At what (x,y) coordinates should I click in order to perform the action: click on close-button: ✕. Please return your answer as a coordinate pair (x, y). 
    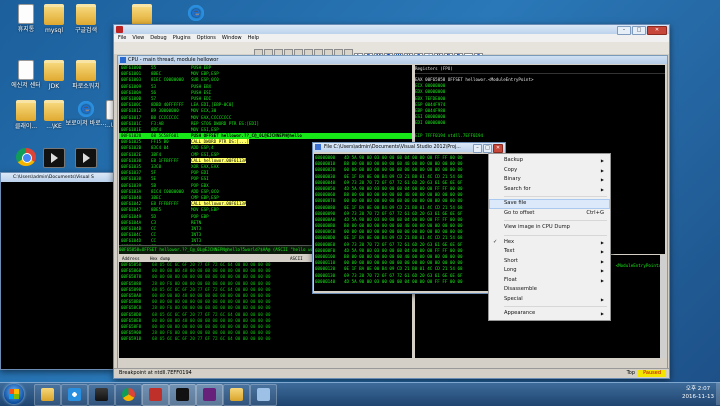
    Looking at the image, I should click on (657, 30).